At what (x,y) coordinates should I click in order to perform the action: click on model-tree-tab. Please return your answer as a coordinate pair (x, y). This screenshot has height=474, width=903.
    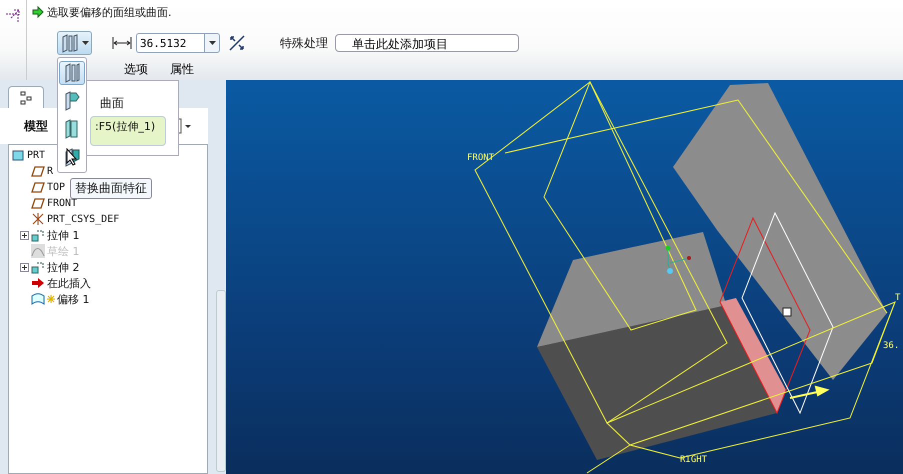
    Looking at the image, I should click on (26, 97).